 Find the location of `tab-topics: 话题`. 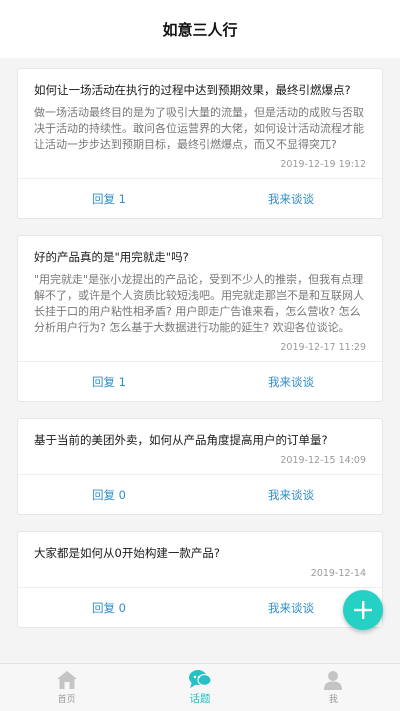

tab-topics: 话题 is located at coordinates (199, 687).